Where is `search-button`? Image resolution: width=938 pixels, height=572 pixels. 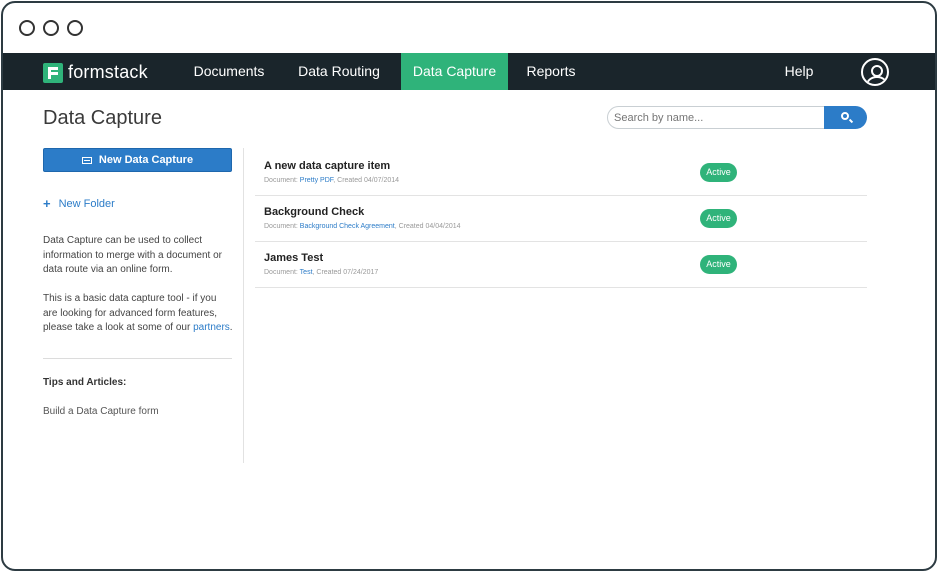 search-button is located at coordinates (845, 117).